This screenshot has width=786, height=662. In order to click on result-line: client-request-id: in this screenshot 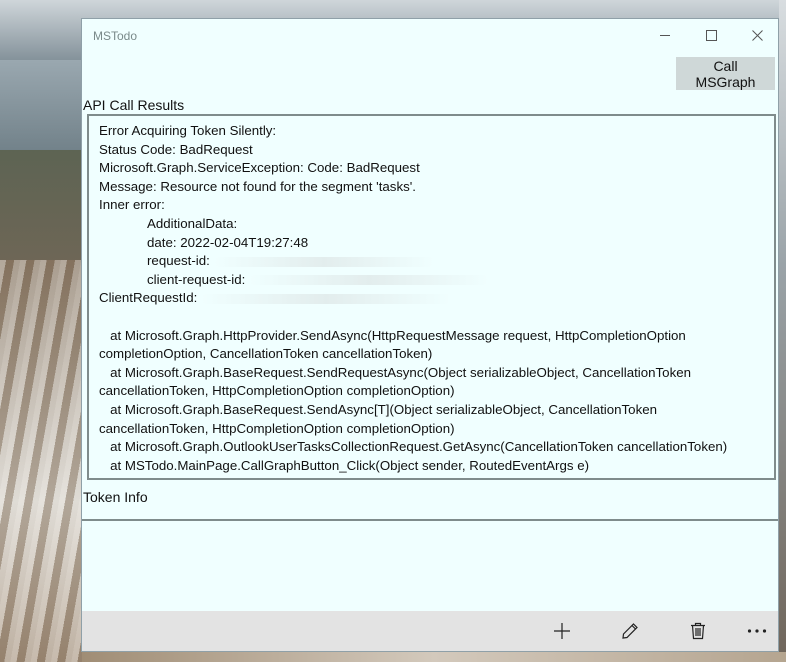, I will do `click(431, 280)`.